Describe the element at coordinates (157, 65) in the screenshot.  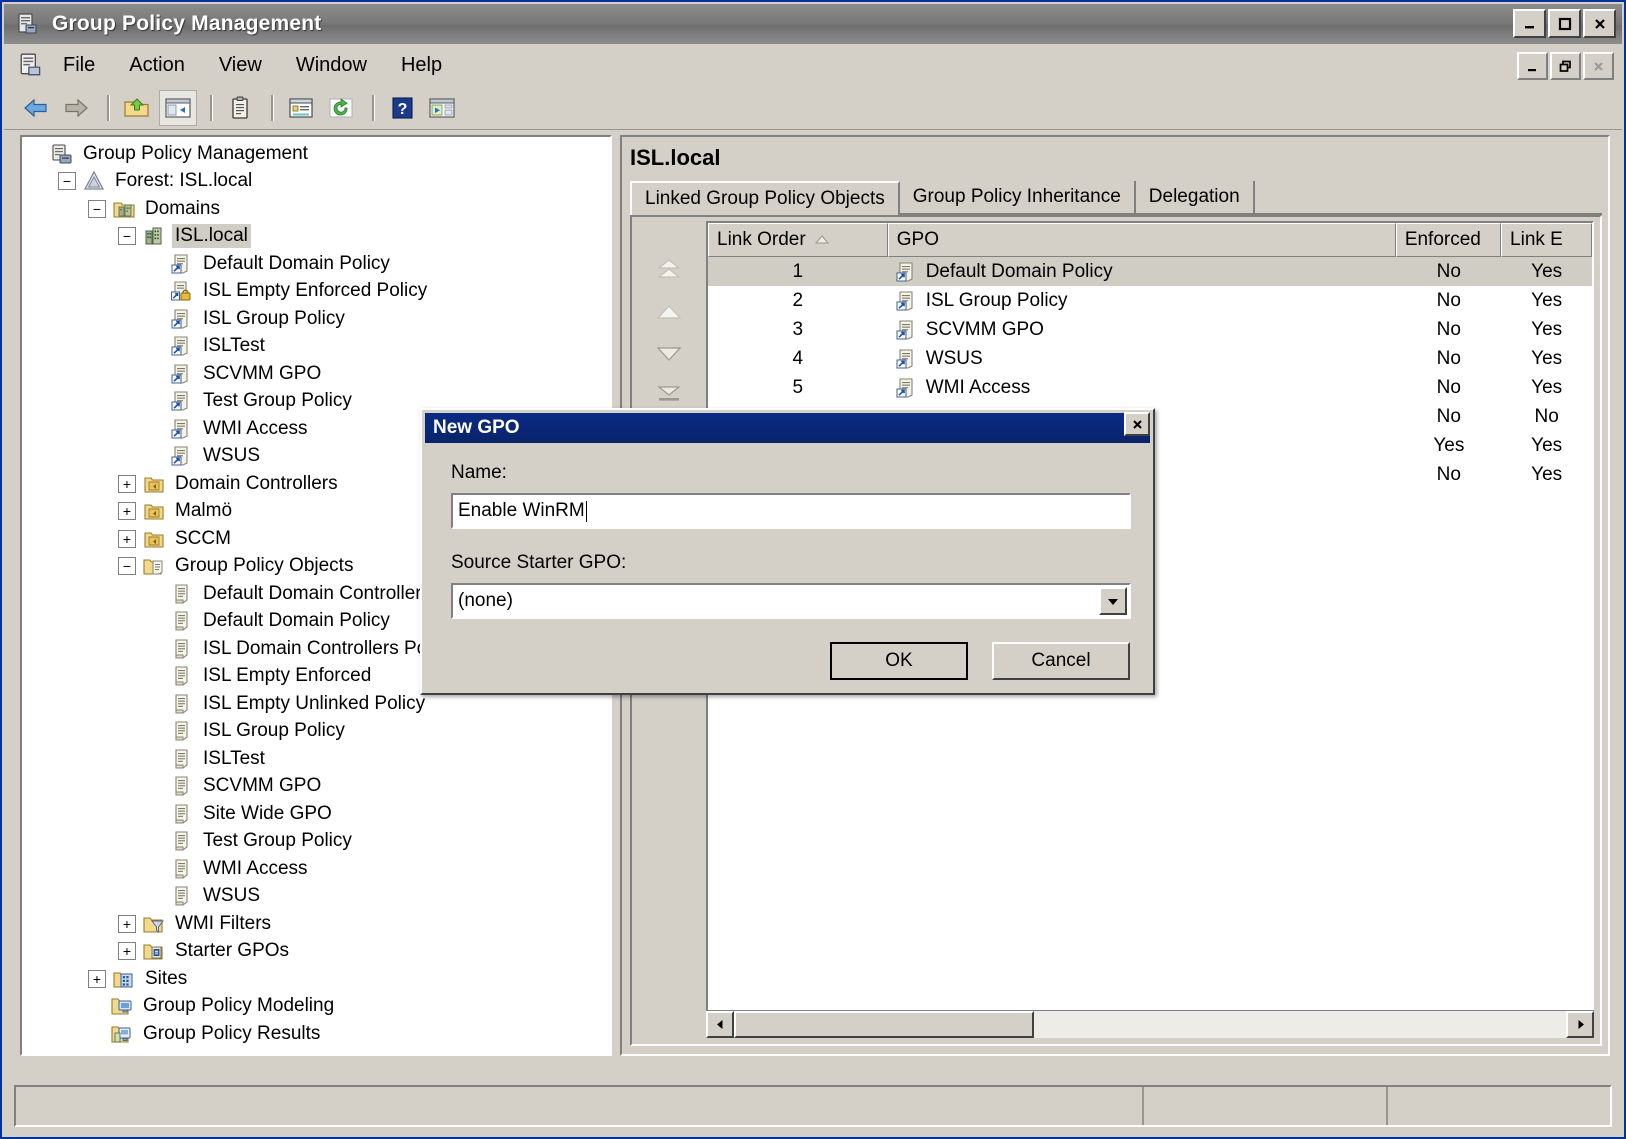
I see `menu-item-action: Action` at that location.